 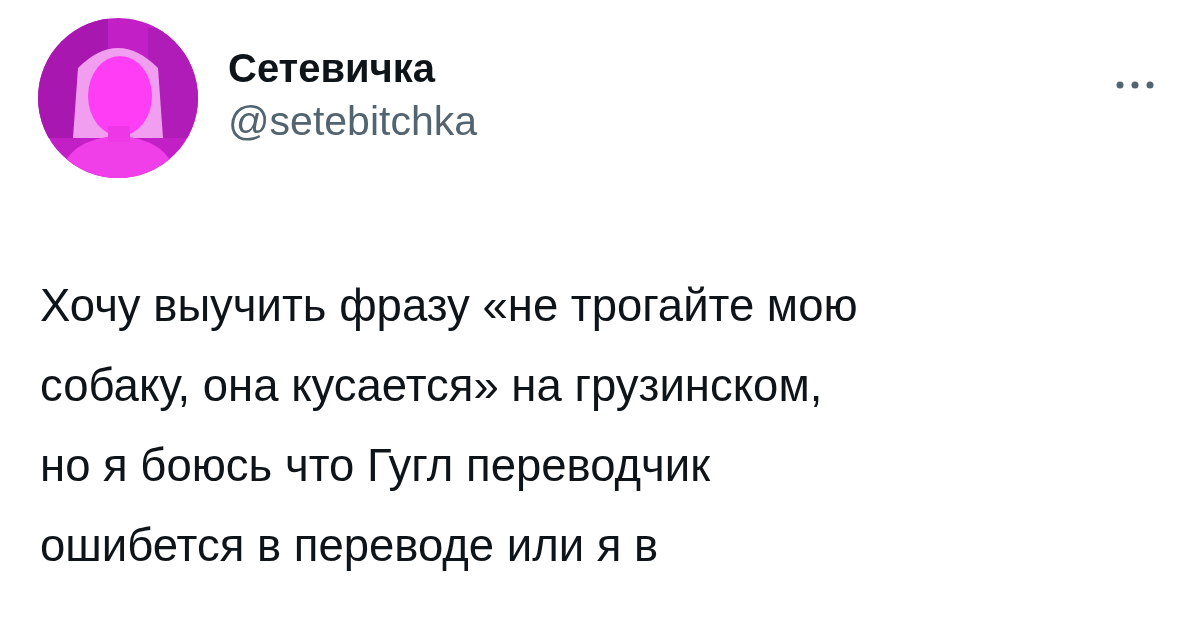 I want to click on more-icon, so click(x=1135, y=85).